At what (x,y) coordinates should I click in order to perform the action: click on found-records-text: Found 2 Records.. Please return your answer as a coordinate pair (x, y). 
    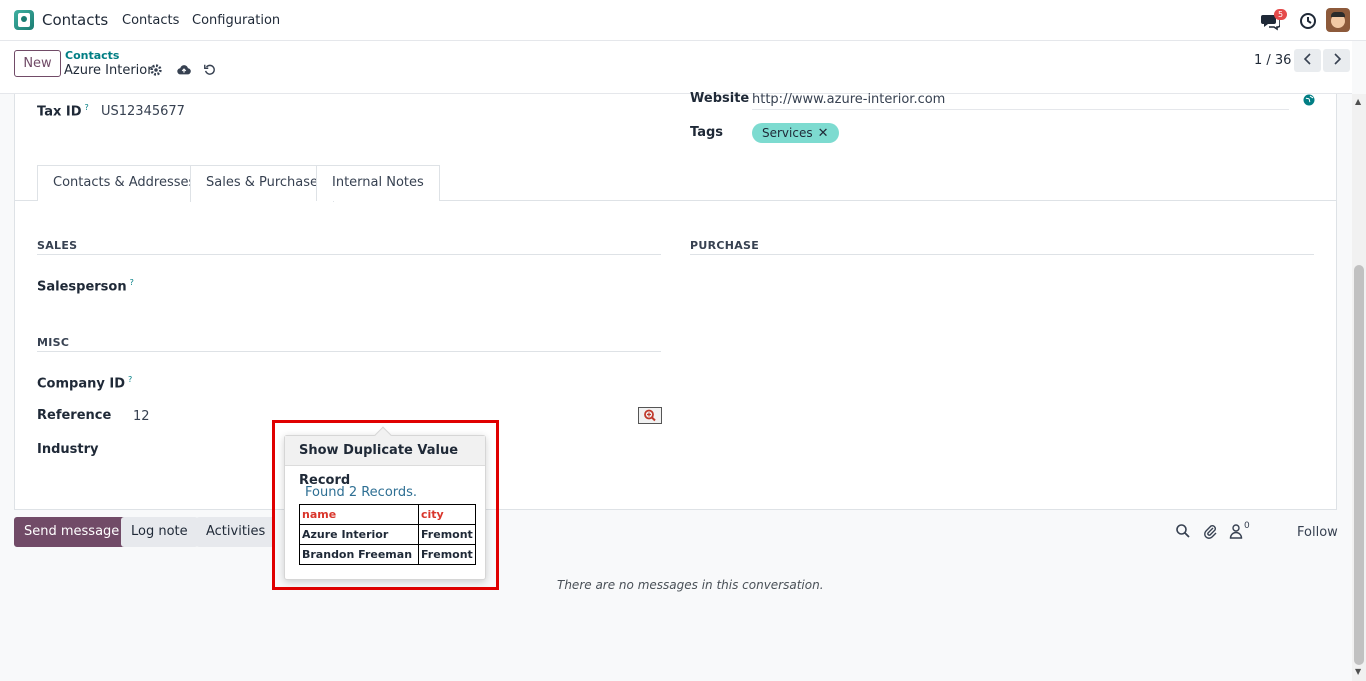
    Looking at the image, I should click on (361, 492).